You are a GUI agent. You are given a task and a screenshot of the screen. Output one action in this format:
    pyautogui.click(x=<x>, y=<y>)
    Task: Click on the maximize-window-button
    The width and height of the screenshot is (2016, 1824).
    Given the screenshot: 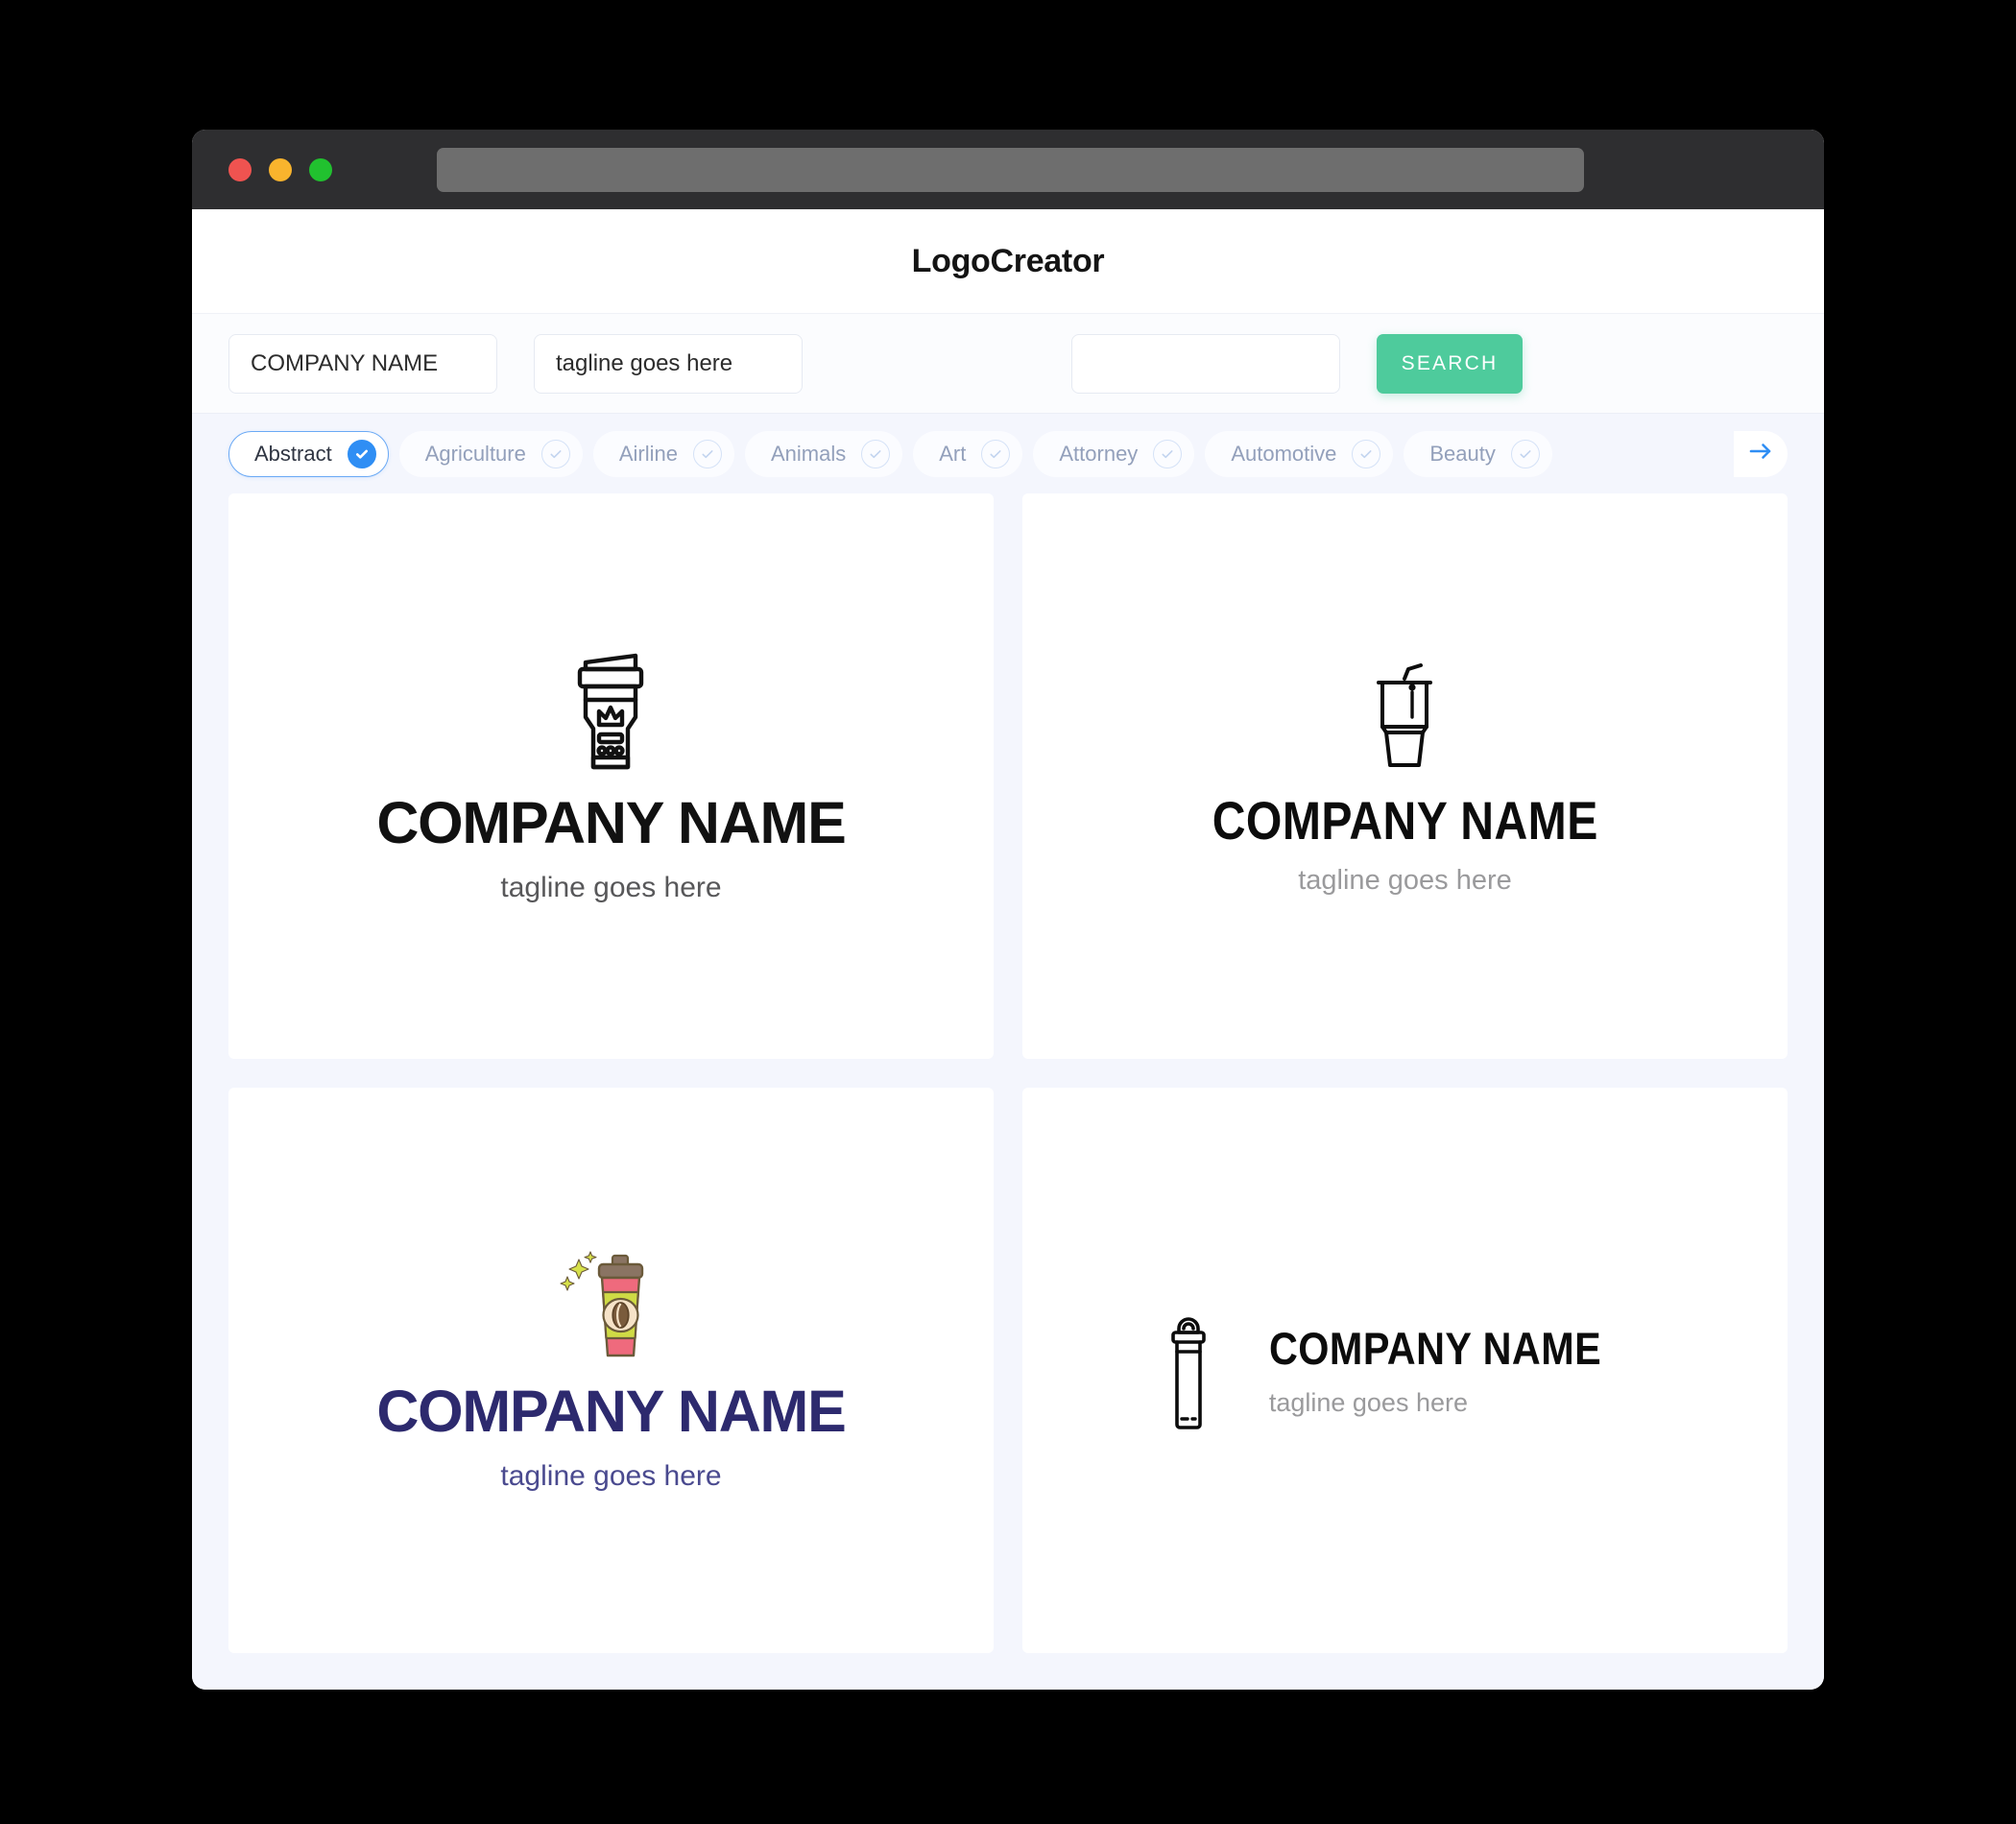 What is the action you would take?
    pyautogui.click(x=320, y=169)
    